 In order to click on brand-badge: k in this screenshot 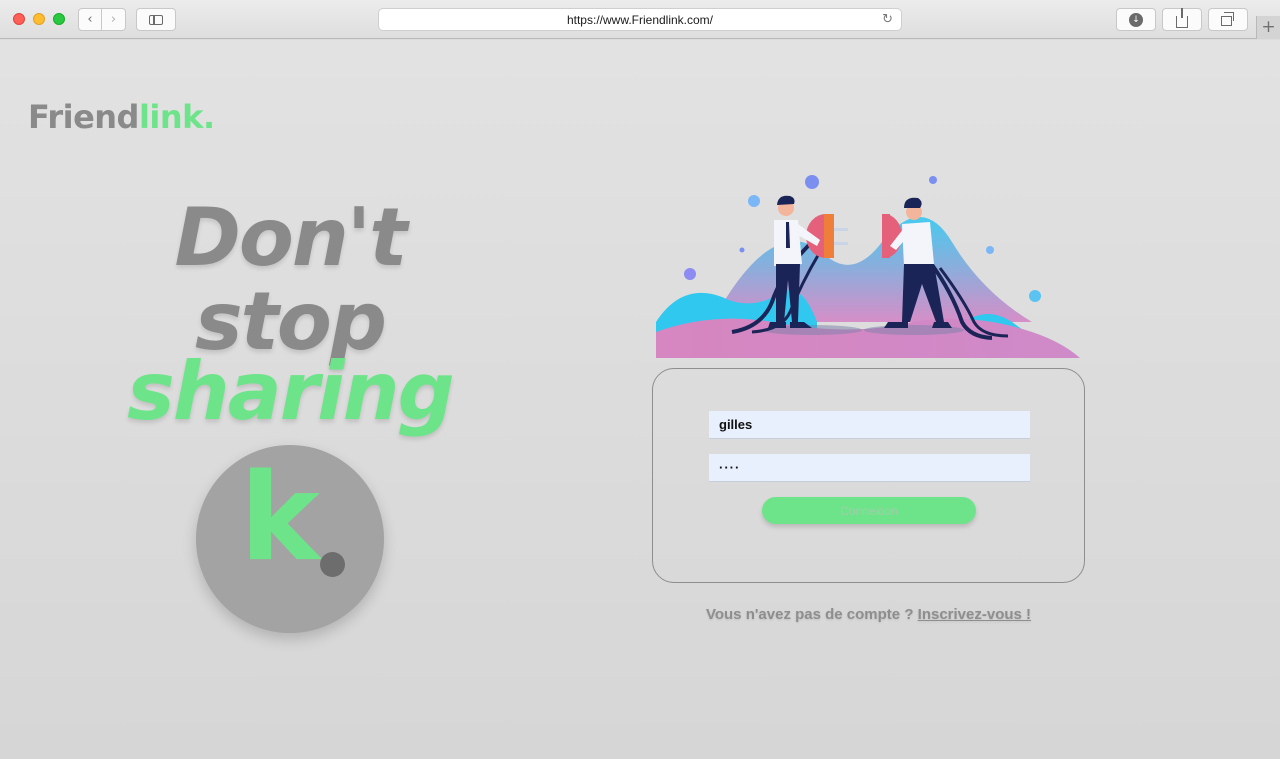, I will do `click(290, 539)`.